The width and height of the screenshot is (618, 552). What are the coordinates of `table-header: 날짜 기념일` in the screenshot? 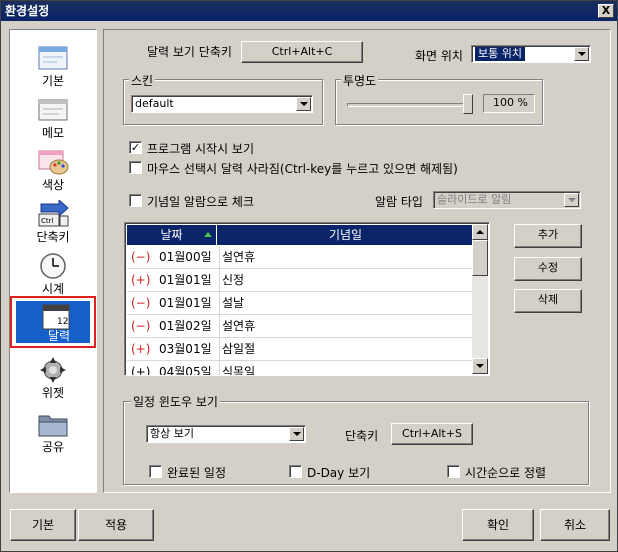 It's located at (300, 235).